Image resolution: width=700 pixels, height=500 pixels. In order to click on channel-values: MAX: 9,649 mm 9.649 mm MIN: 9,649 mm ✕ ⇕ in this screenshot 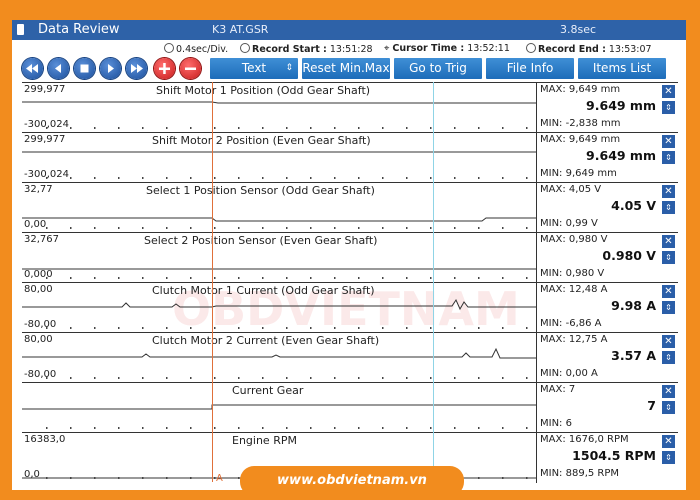, I will do `click(607, 158)`.